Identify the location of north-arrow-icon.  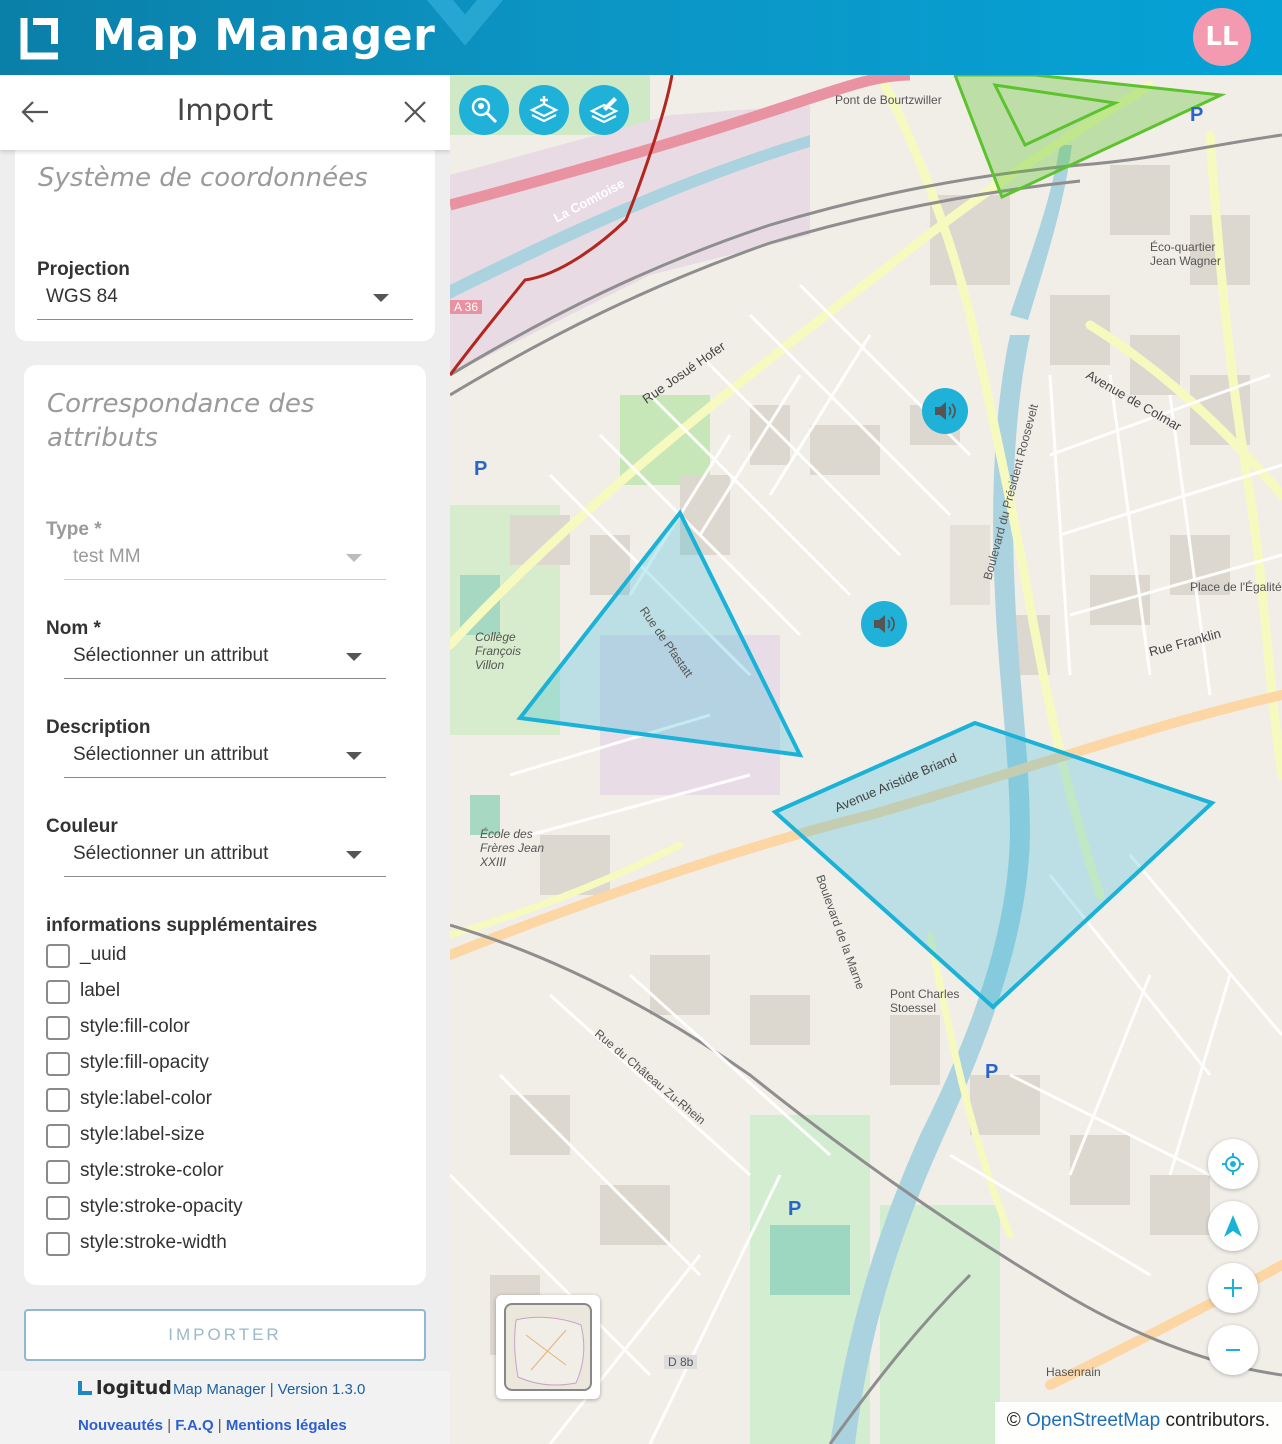
(1233, 1226).